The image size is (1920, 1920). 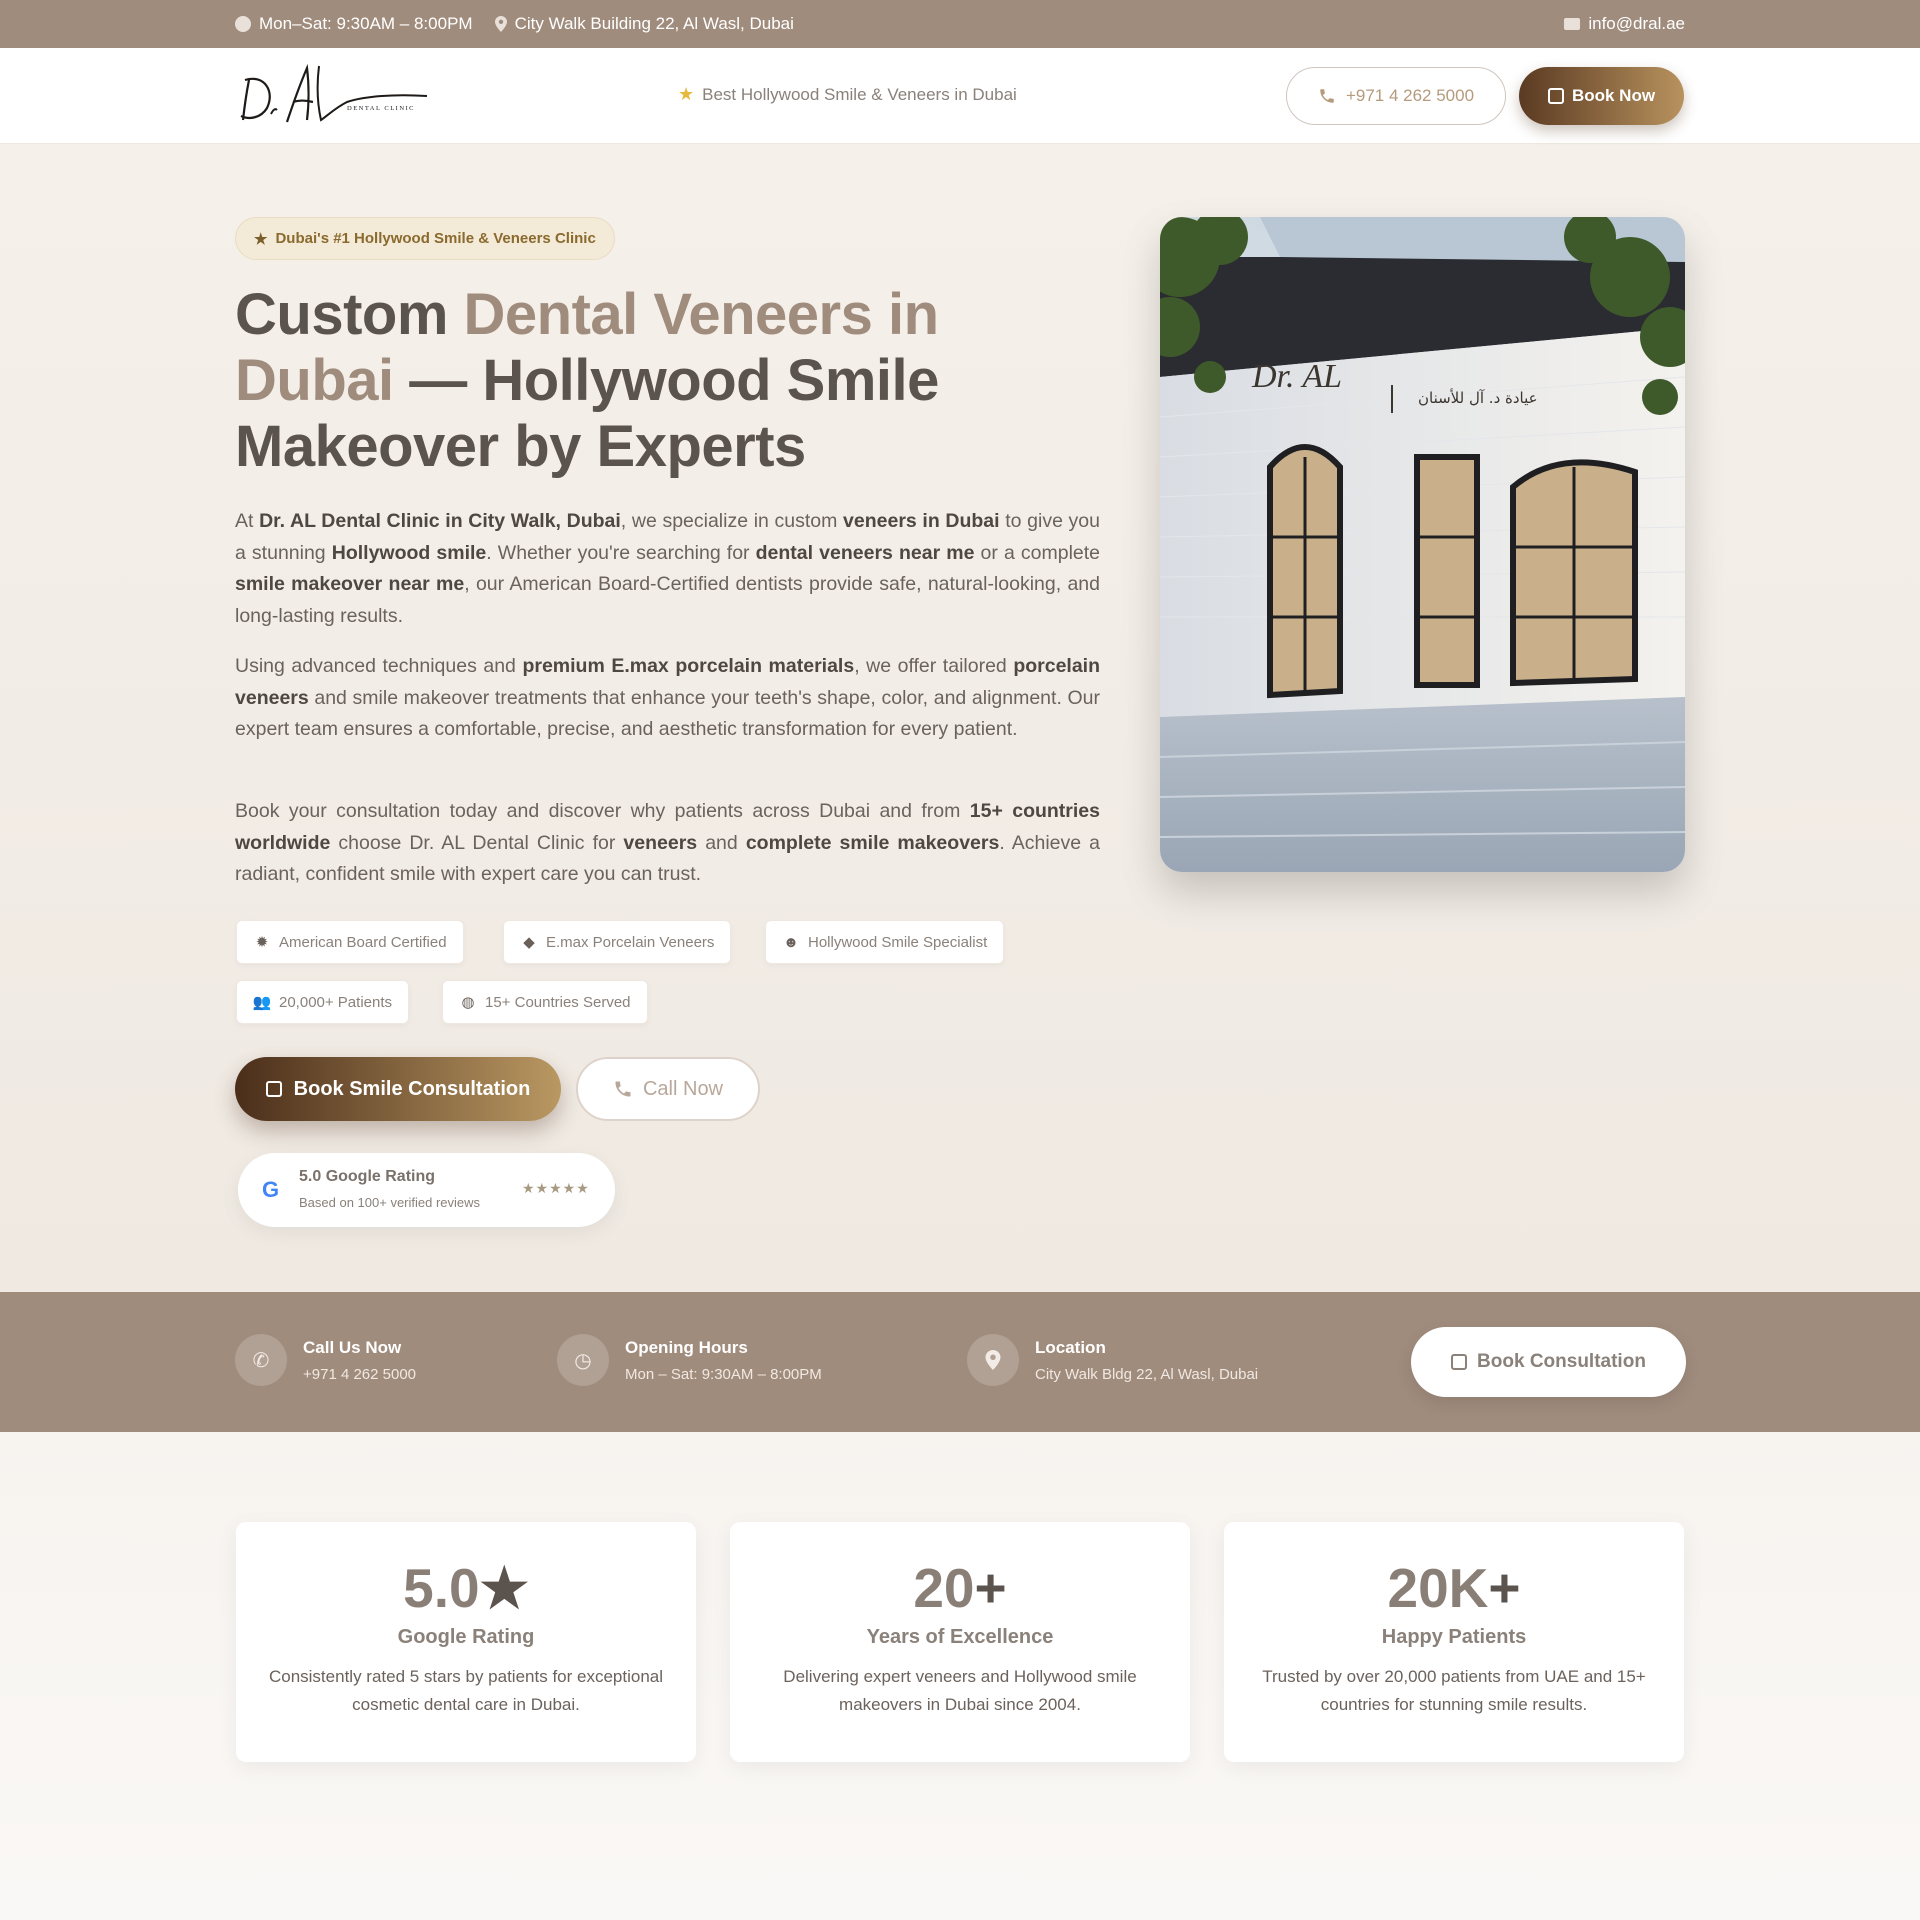 I want to click on clock-icon, so click(x=243, y=24).